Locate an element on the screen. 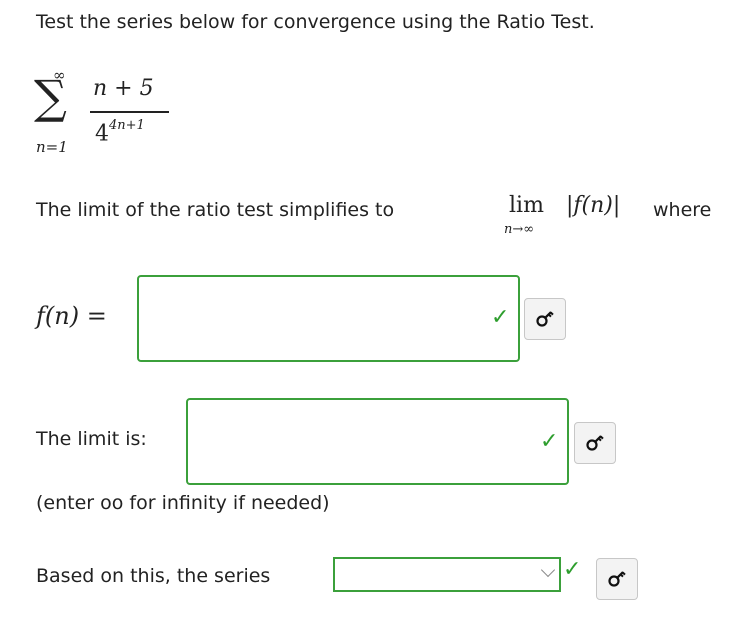 The height and width of the screenshot is (624, 743). limit-label: The limit is: is located at coordinates (91, 439).